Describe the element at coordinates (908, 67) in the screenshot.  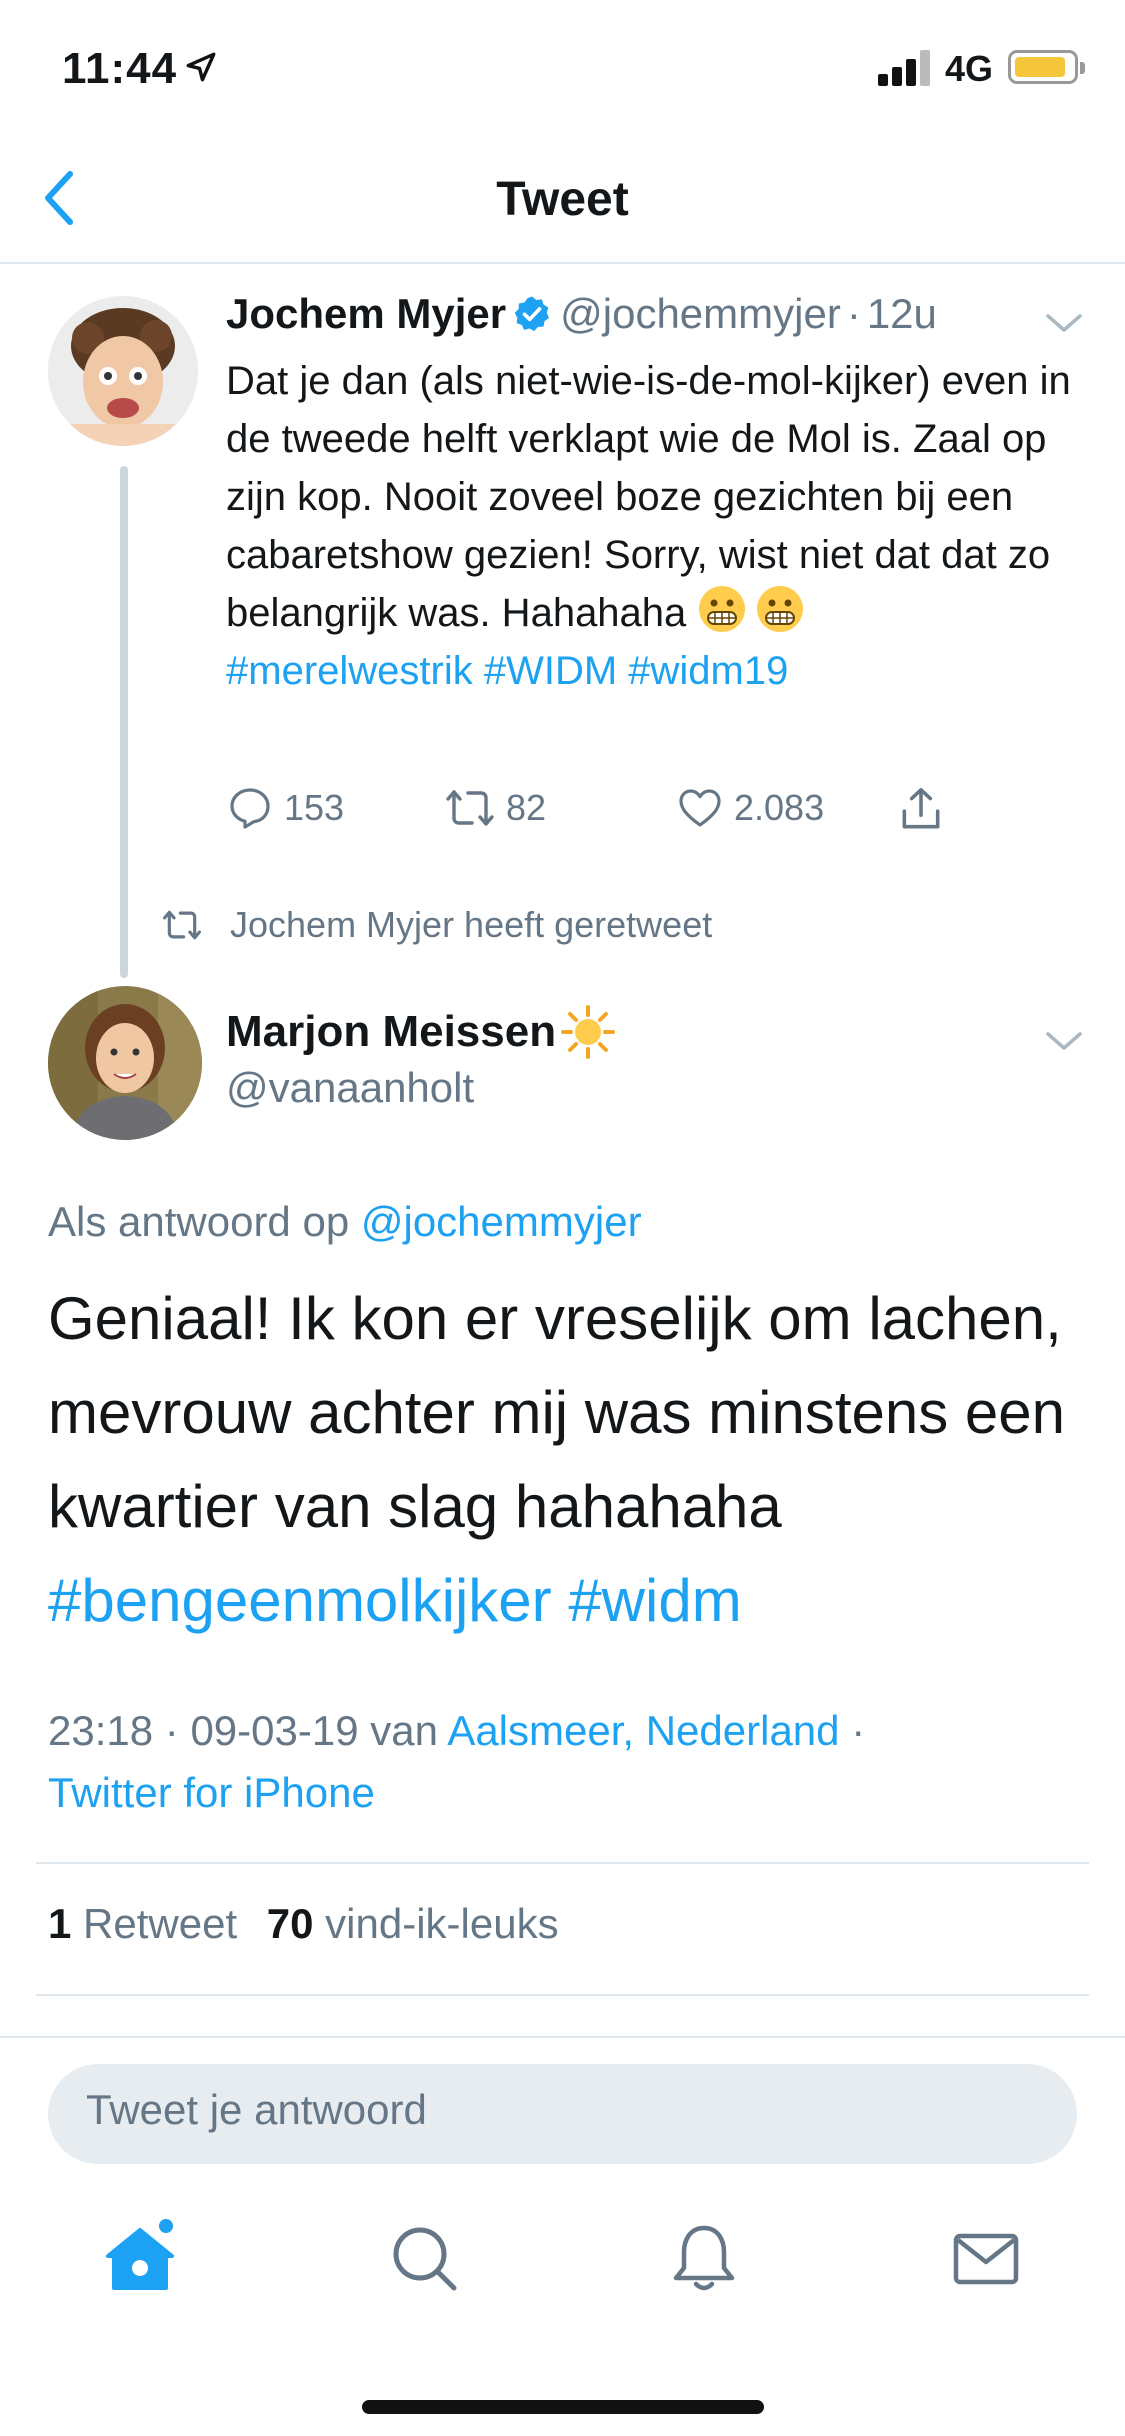
I see `signal-icon` at that location.